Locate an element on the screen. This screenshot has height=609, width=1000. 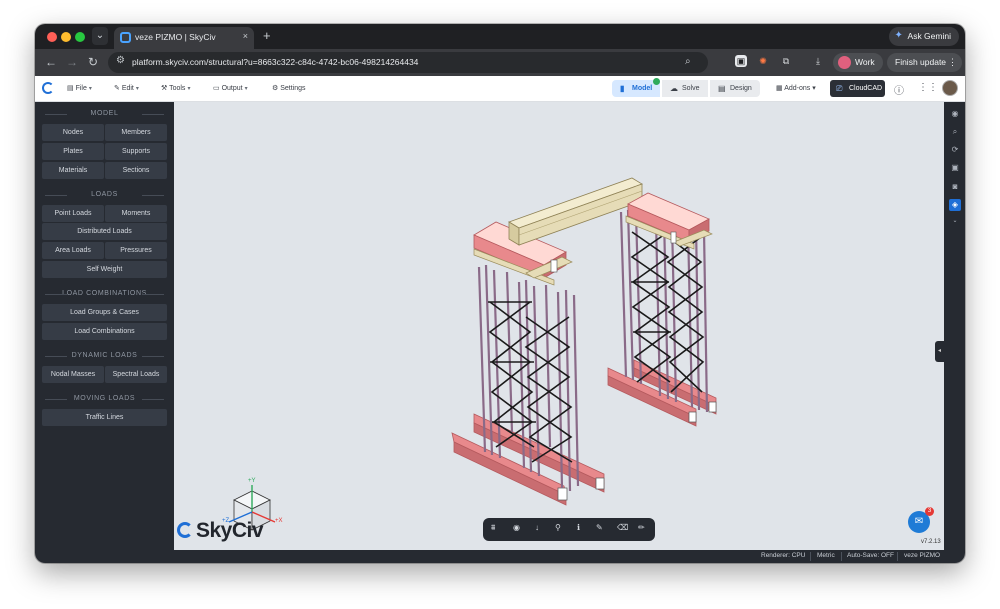
spectral-loads-button: Spectral Loads is located at coordinates (136, 374).